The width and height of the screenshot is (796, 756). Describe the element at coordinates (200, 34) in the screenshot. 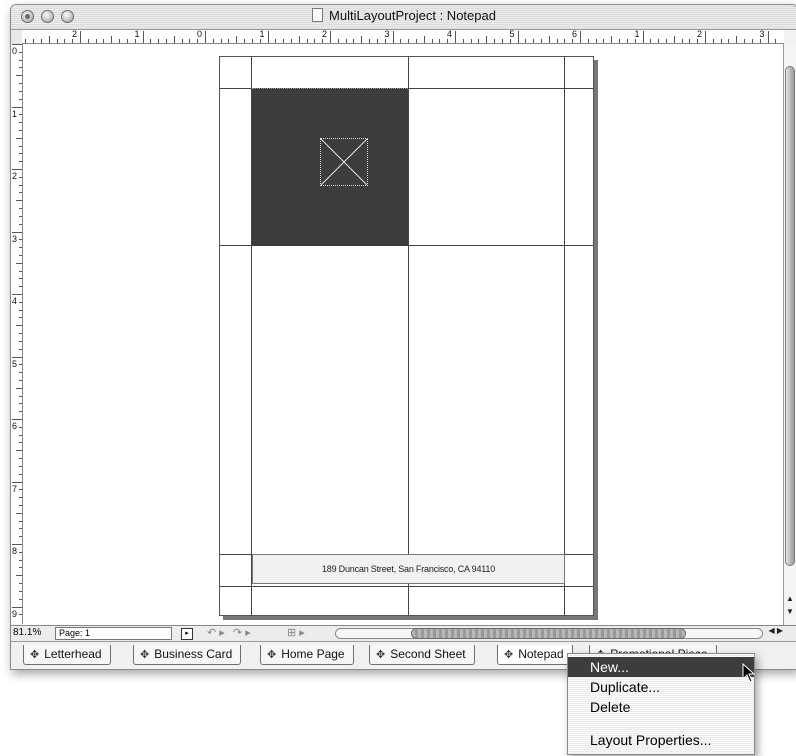

I see `ruler-label: 0` at that location.